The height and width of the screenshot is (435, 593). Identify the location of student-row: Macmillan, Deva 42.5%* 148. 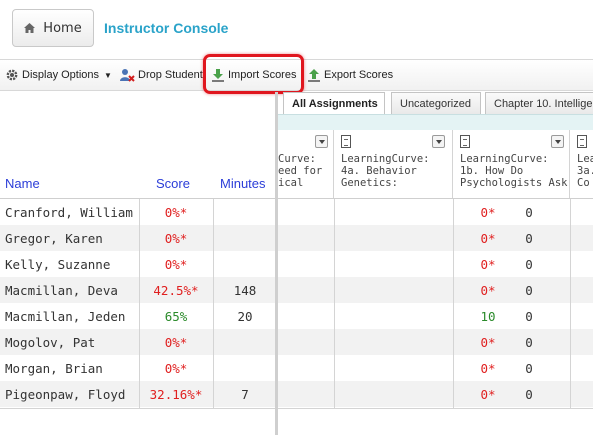
(138, 290).